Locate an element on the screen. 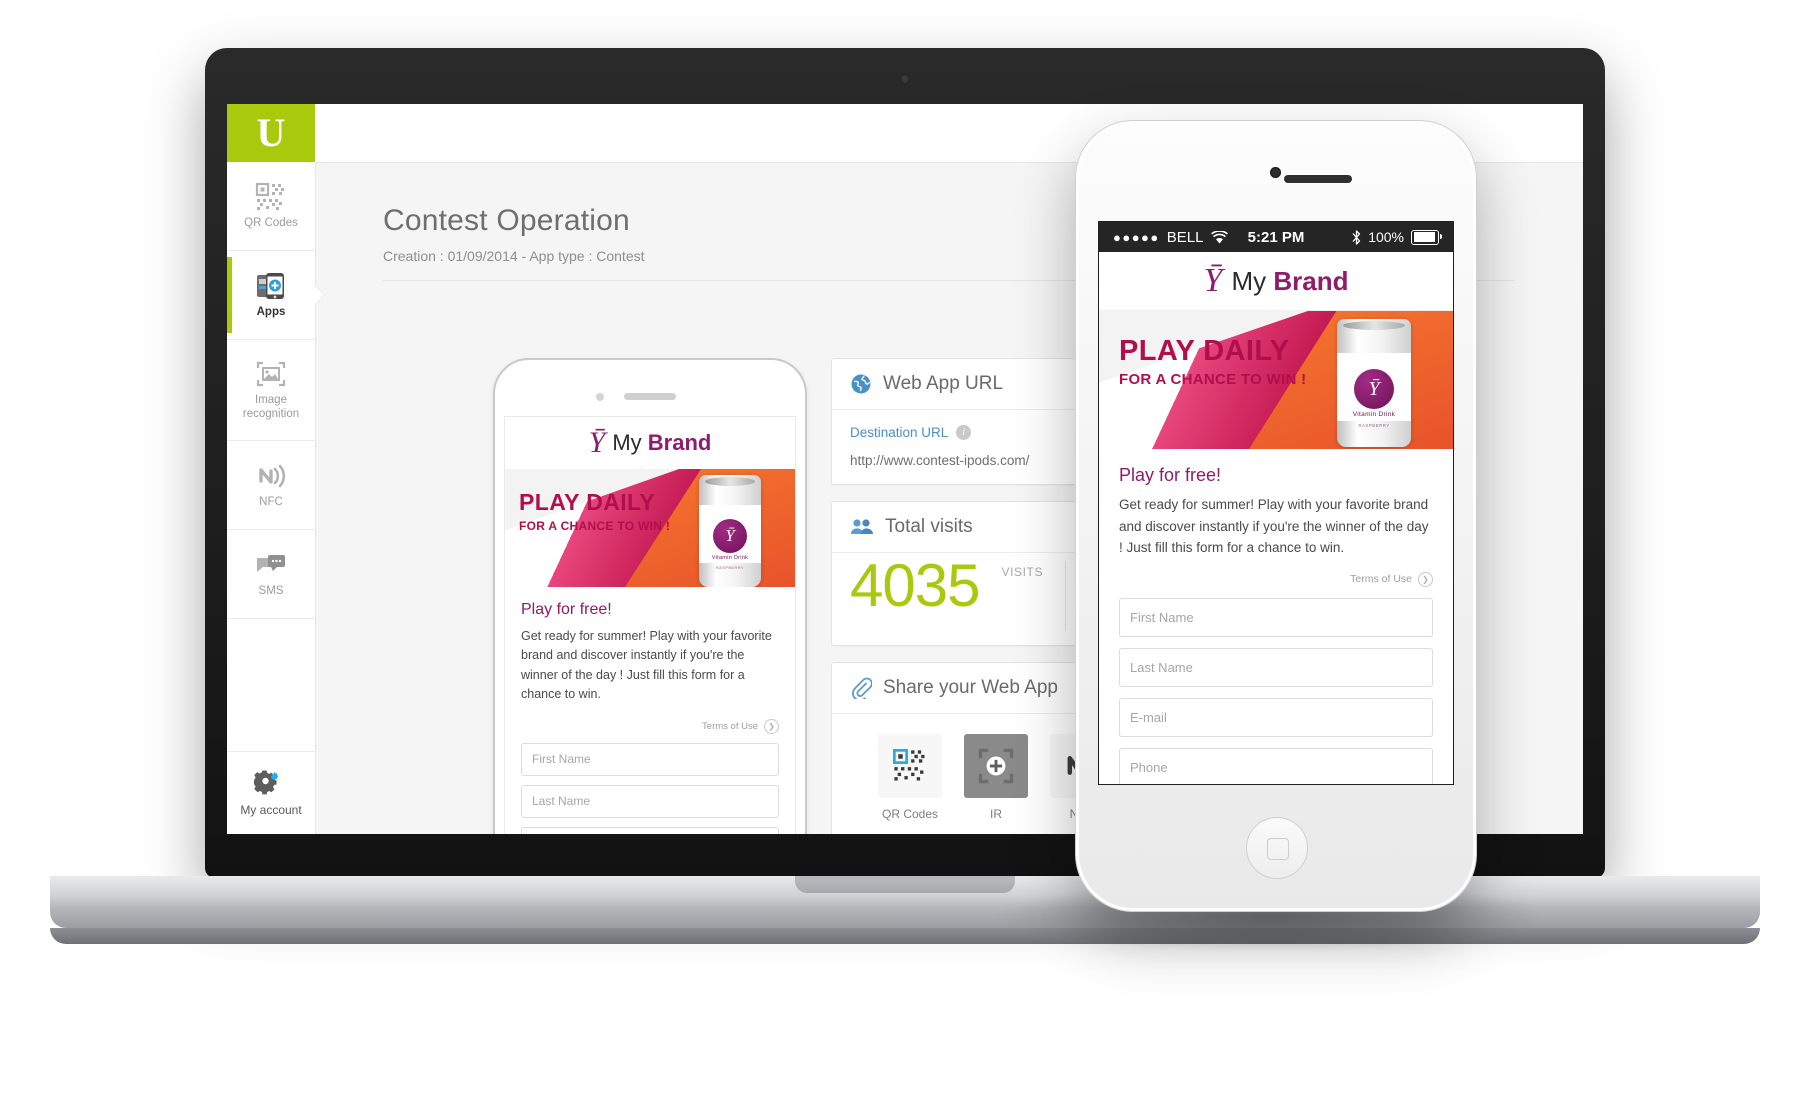 This screenshot has height=1100, width=1800. preview-last-name-field: Last Name is located at coordinates (650, 801).